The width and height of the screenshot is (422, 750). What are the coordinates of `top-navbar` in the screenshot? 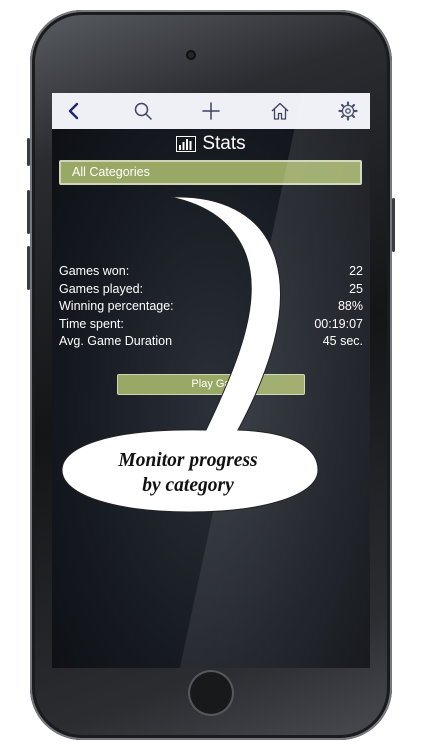 It's located at (211, 111).